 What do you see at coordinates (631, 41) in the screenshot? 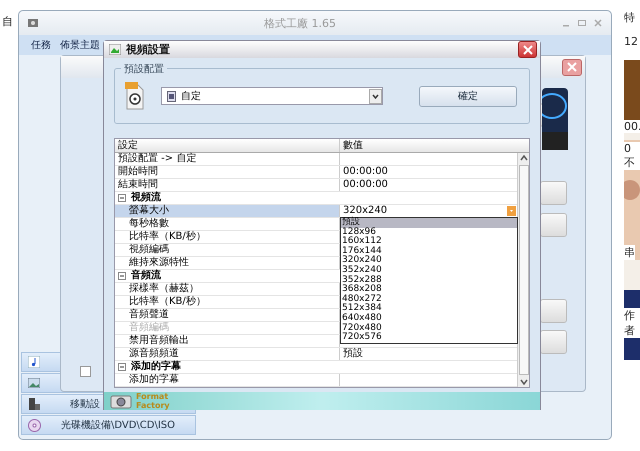
I see `page-text: 12` at bounding box center [631, 41].